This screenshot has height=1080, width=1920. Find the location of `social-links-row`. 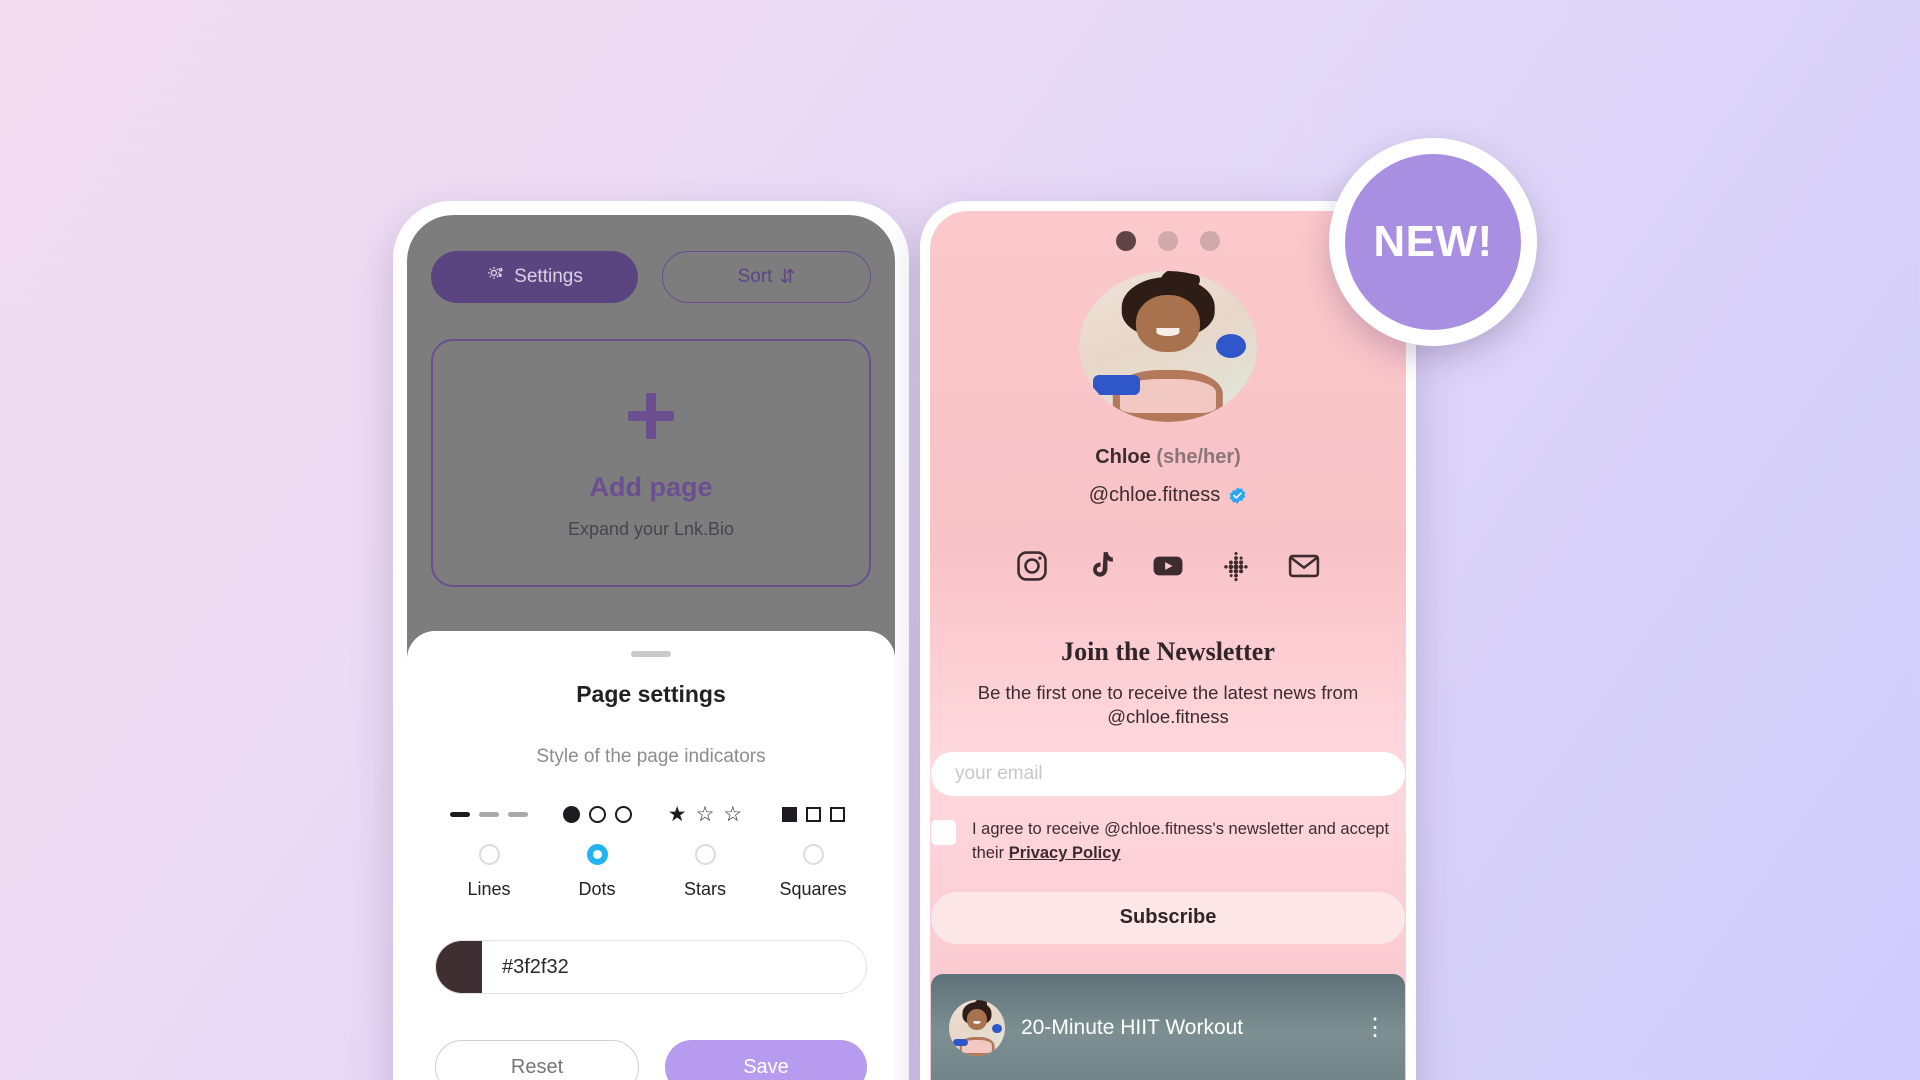

social-links-row is located at coordinates (1168, 566).